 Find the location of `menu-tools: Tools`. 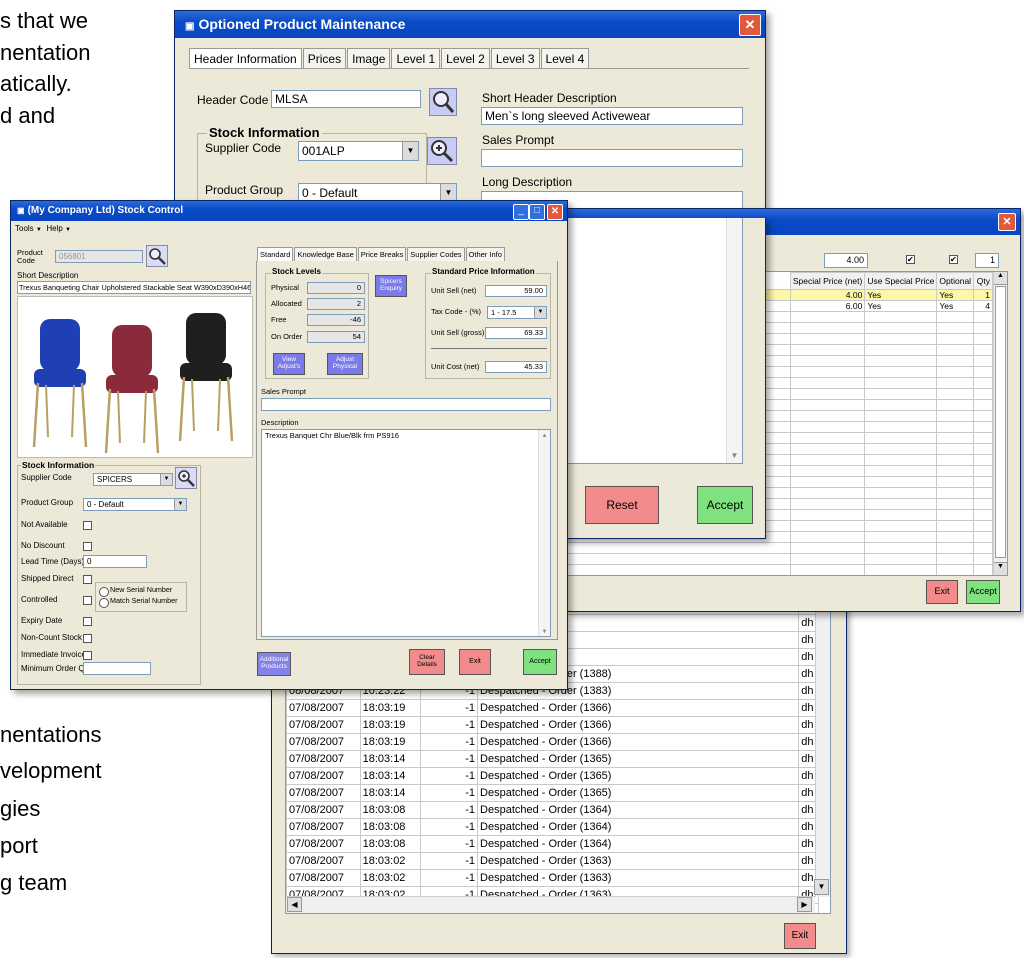

menu-tools: Tools is located at coordinates (24, 228).